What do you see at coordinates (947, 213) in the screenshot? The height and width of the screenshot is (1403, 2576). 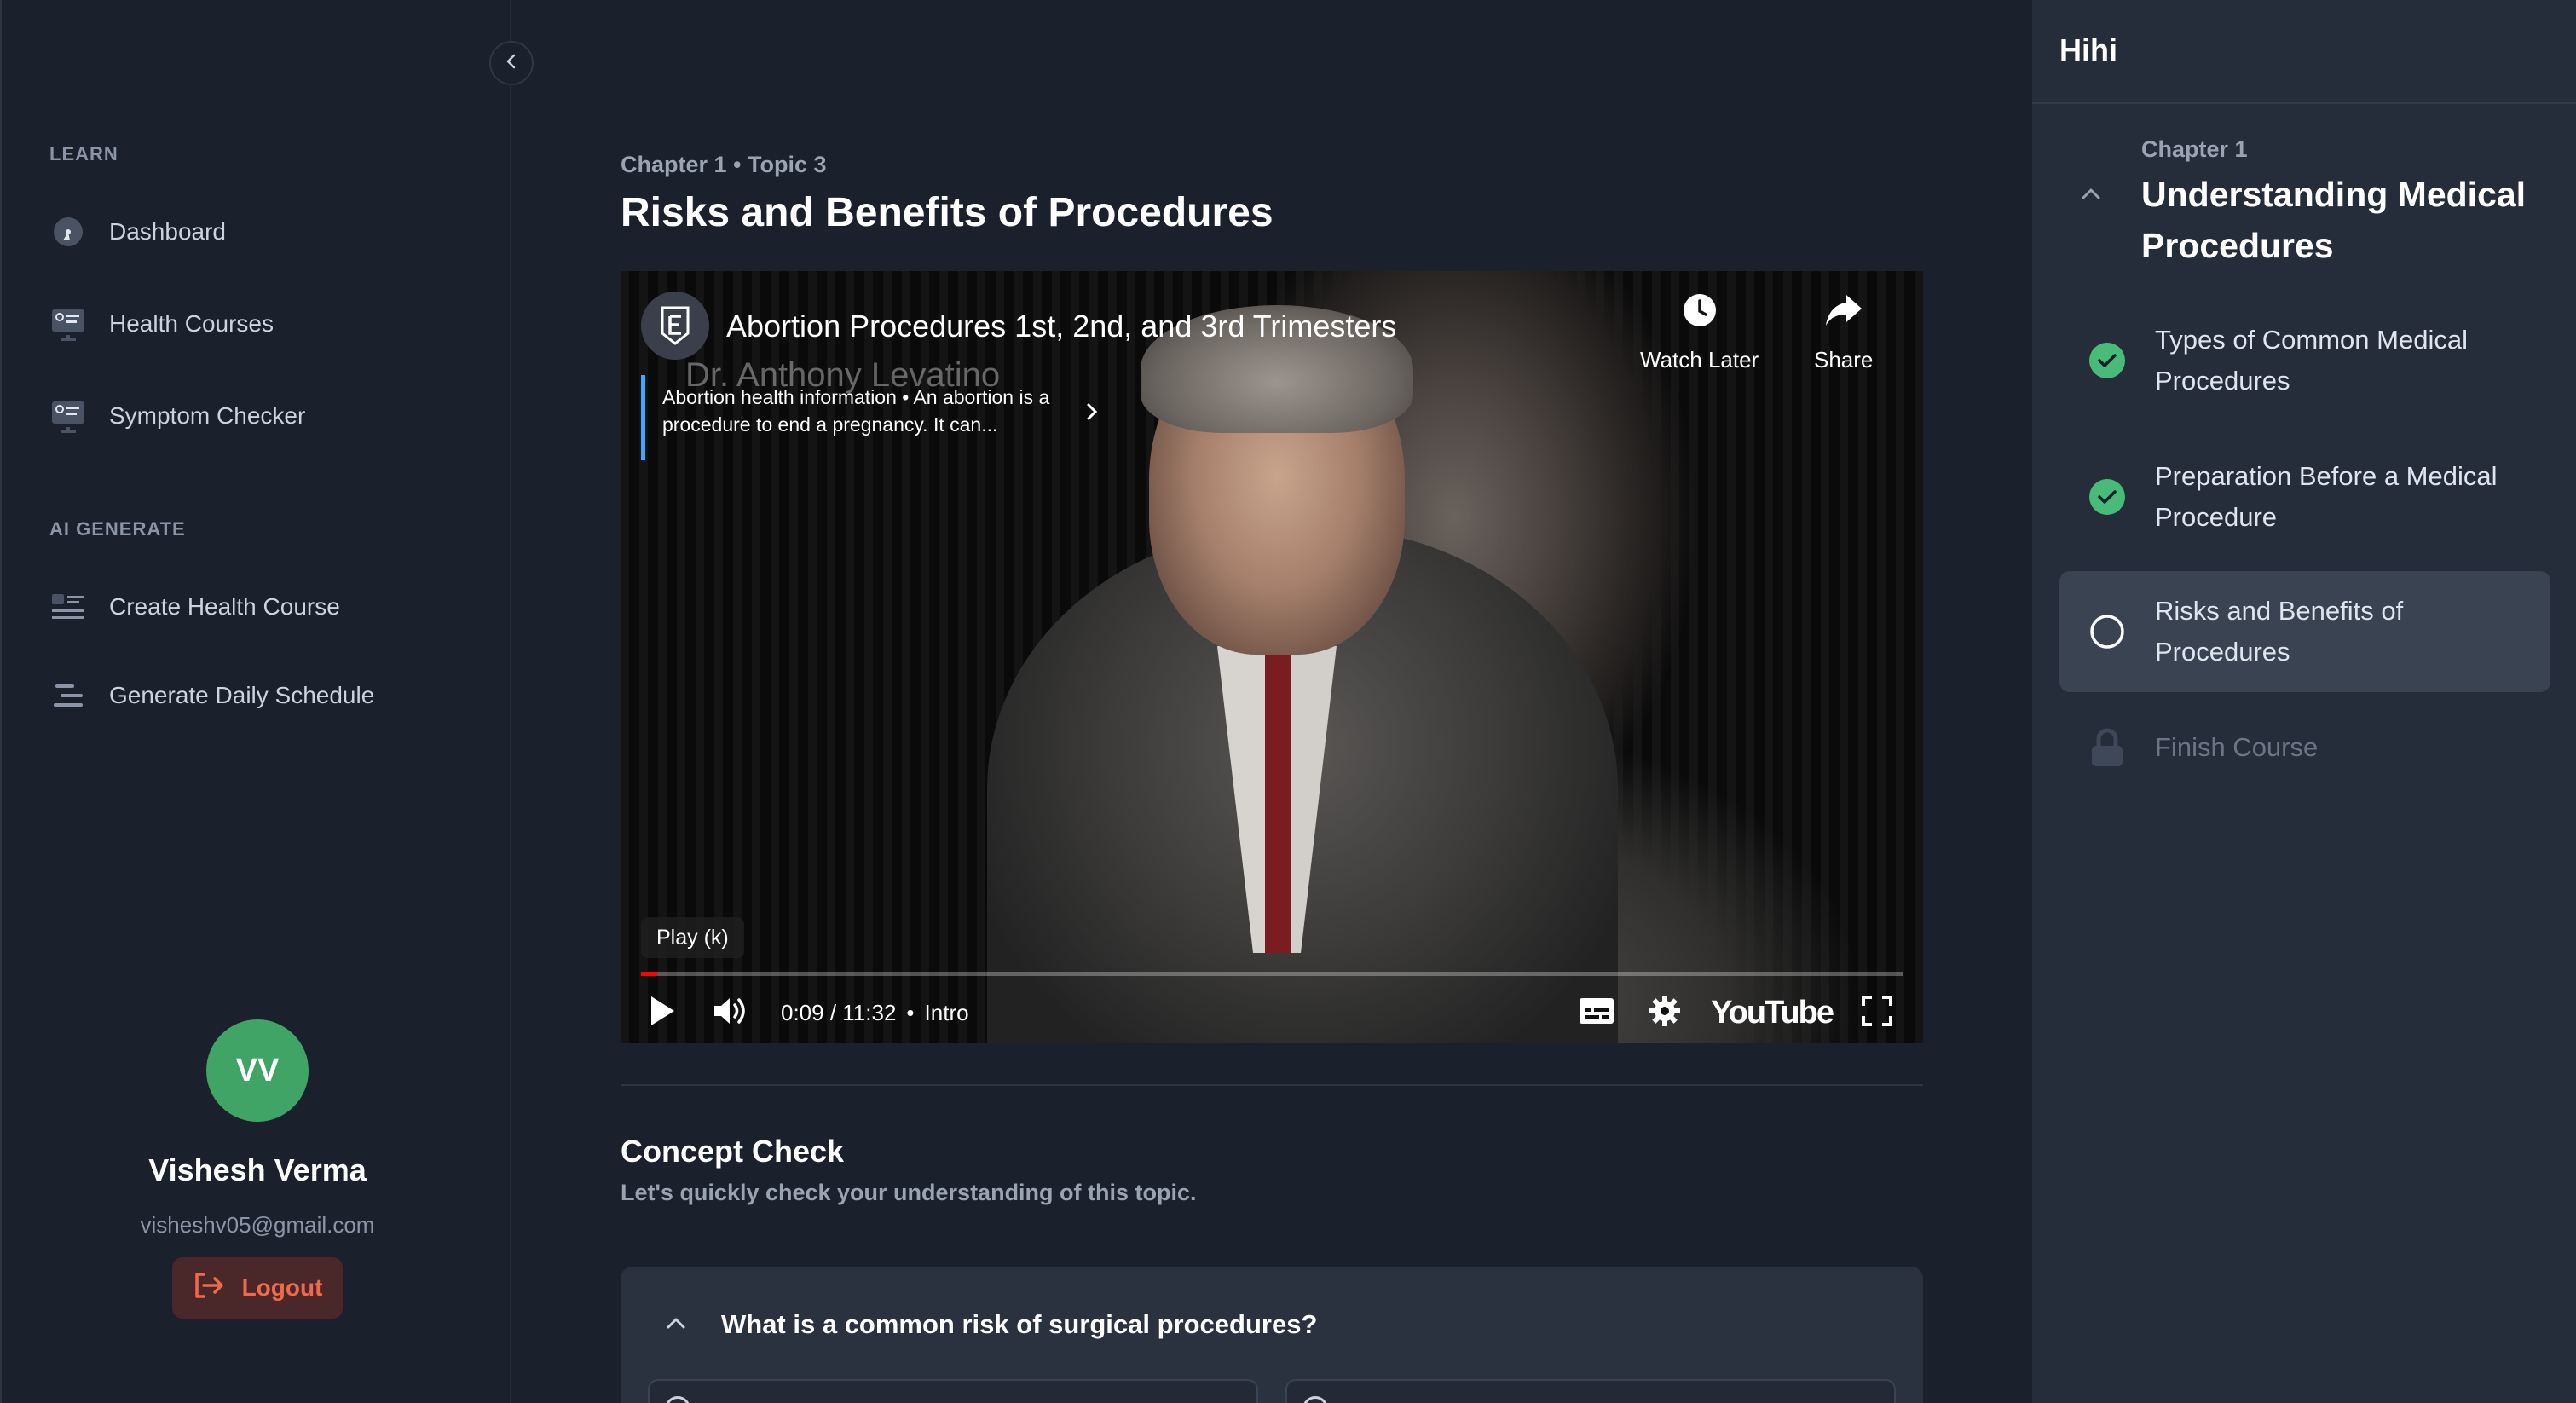 I see `page-title: Risks and Benefits of Procedures` at bounding box center [947, 213].